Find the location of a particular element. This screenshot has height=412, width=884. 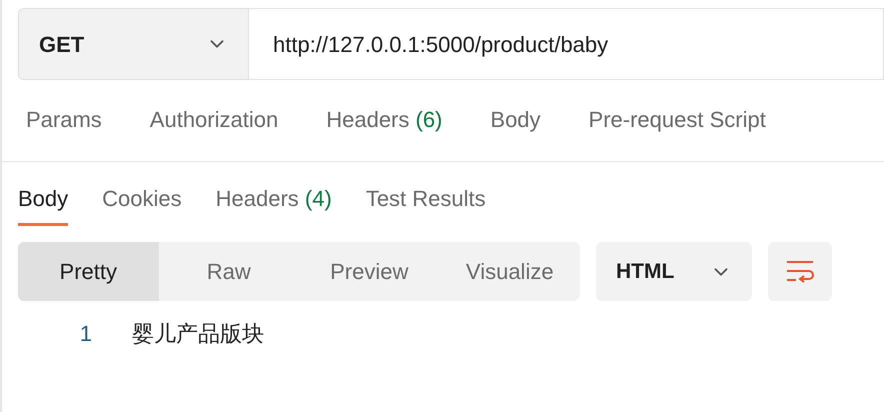

request-tab: Body is located at coordinates (515, 120).